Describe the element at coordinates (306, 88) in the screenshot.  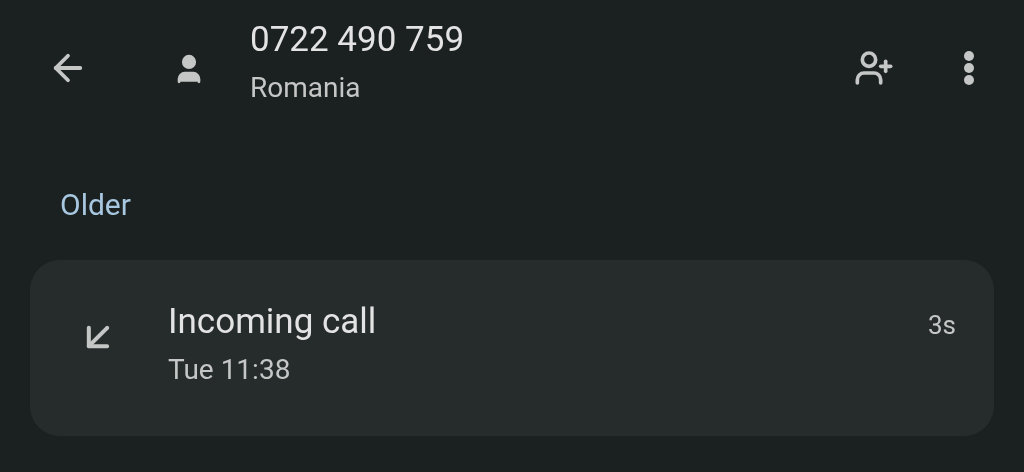
I see `country-label: Romania` at that location.